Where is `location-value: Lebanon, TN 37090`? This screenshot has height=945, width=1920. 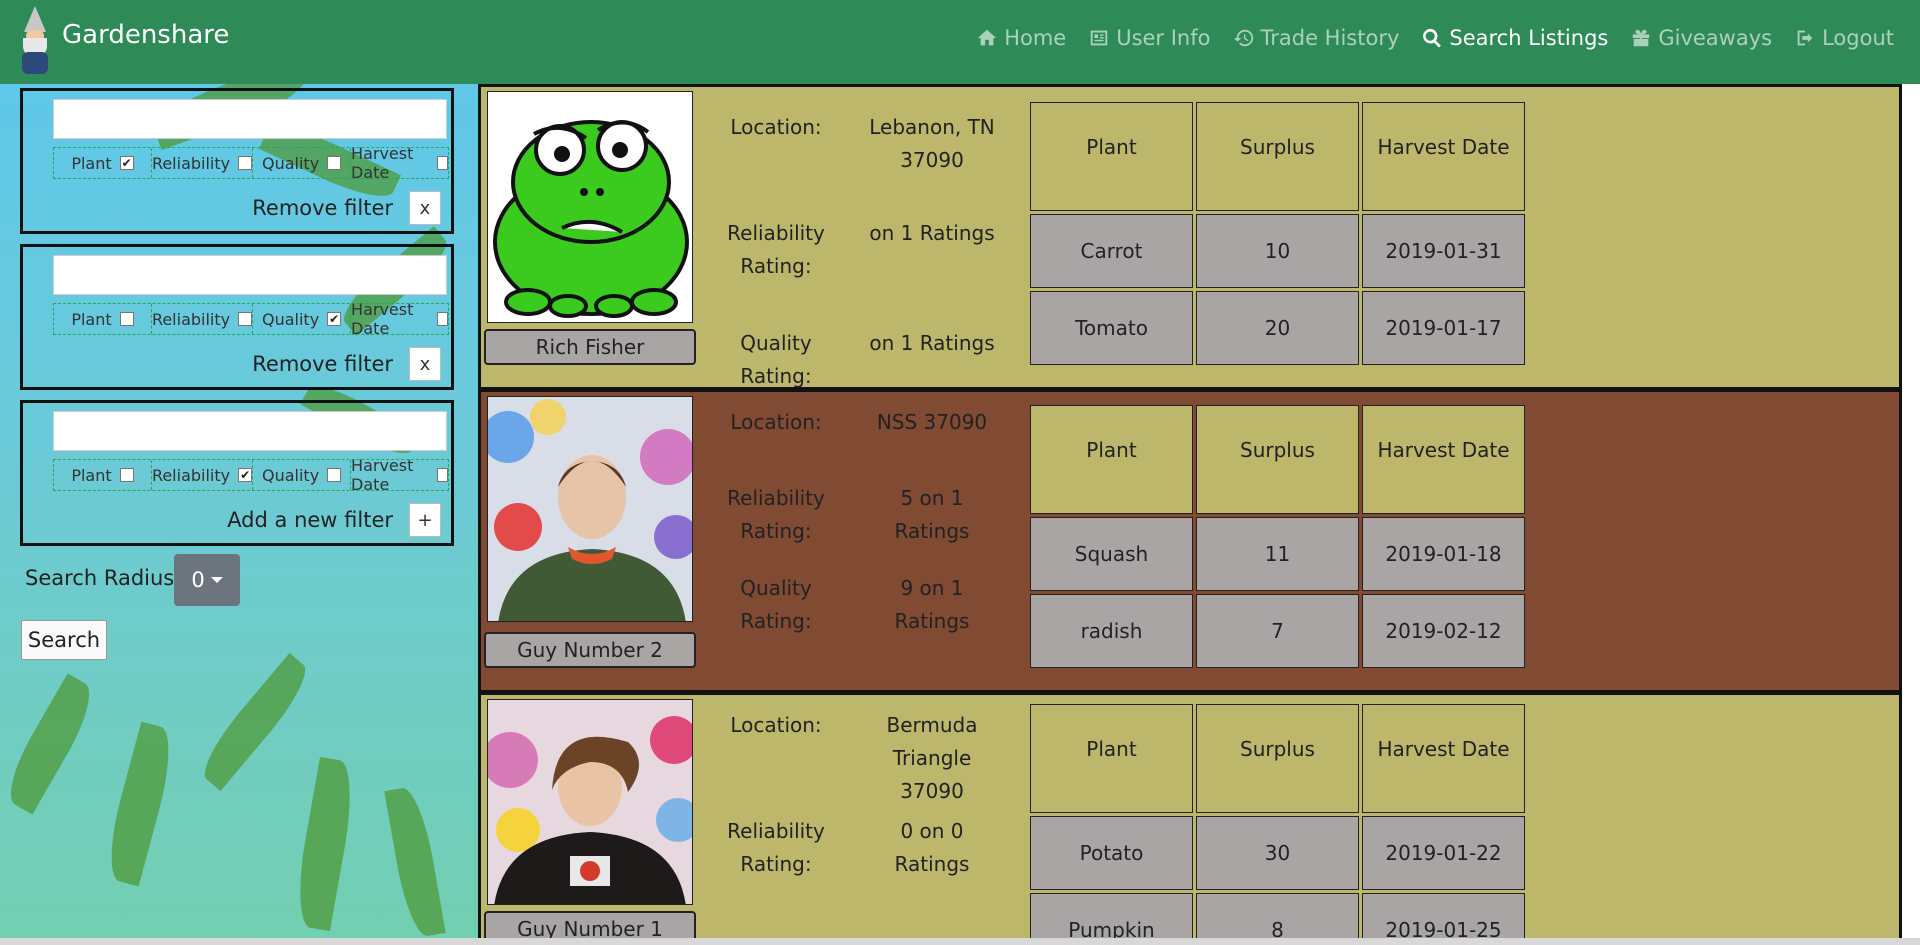 location-value: Lebanon, TN 37090 is located at coordinates (932, 143).